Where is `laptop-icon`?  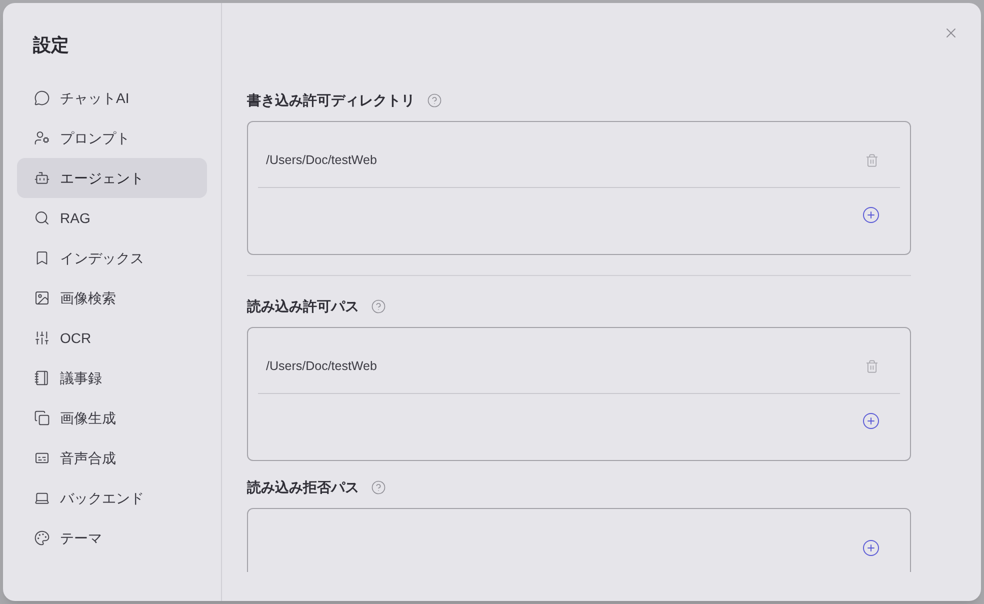
laptop-icon is located at coordinates (42, 498).